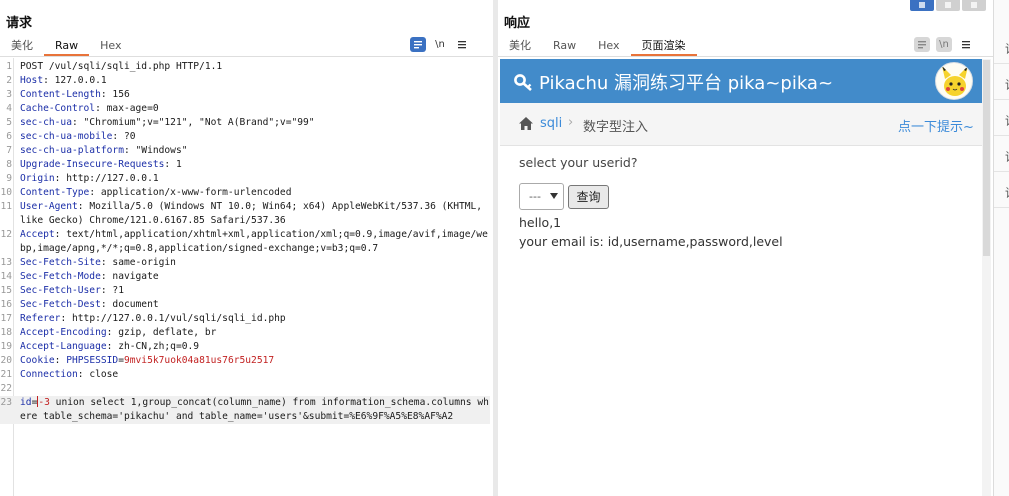  I want to click on pikachu-avatar-icon, so click(955, 81).